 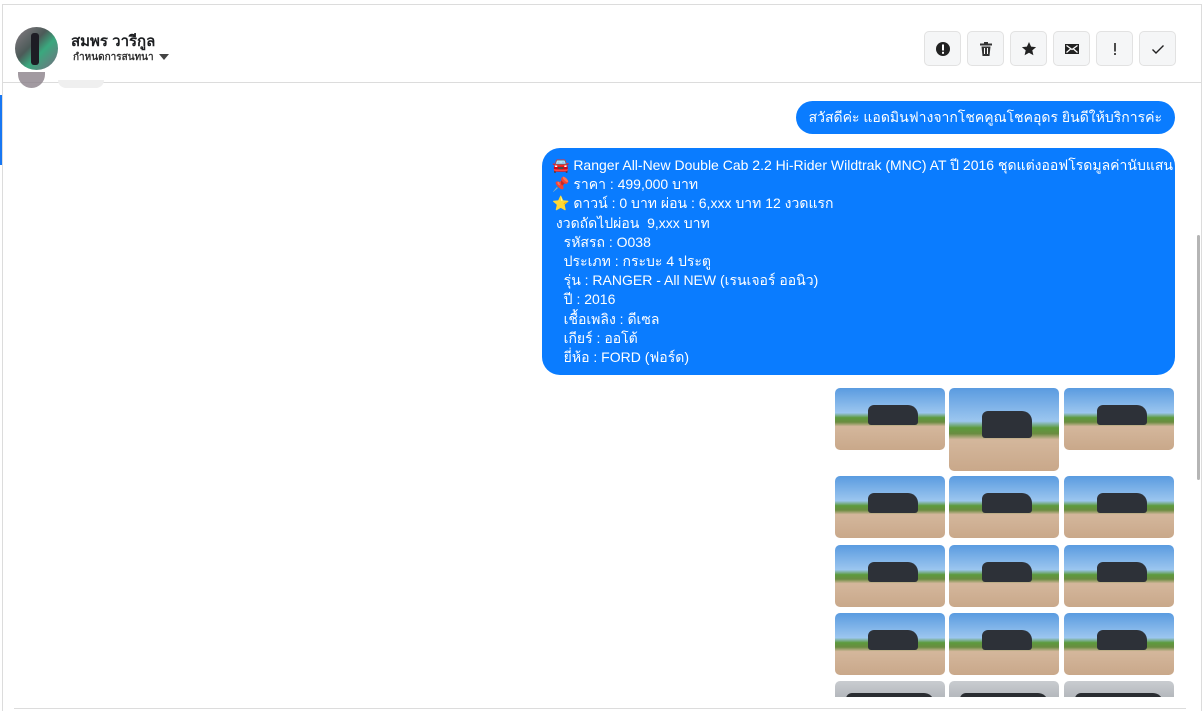 What do you see at coordinates (1198, 357) in the screenshot?
I see `scrollbar-thumb` at bounding box center [1198, 357].